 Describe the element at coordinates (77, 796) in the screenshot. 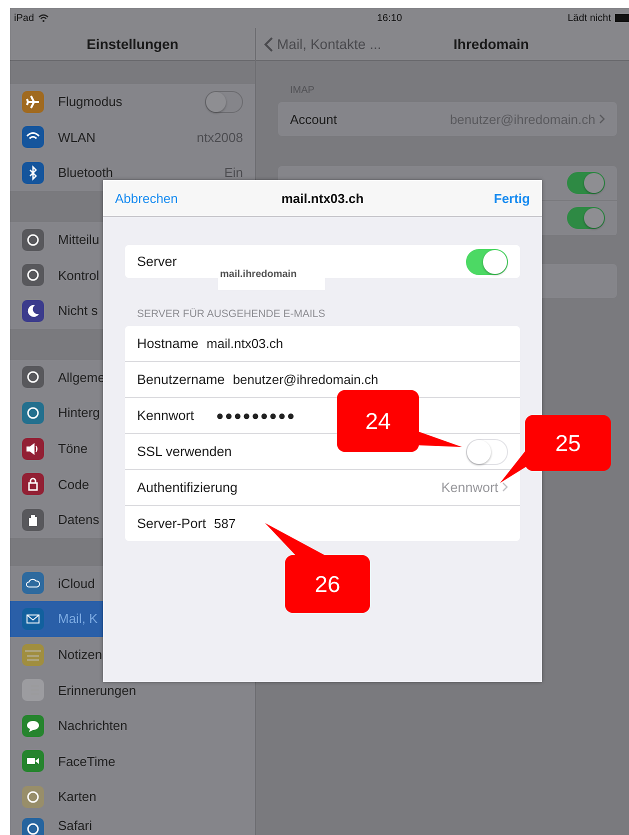

I see `item-label: Karten` at that location.